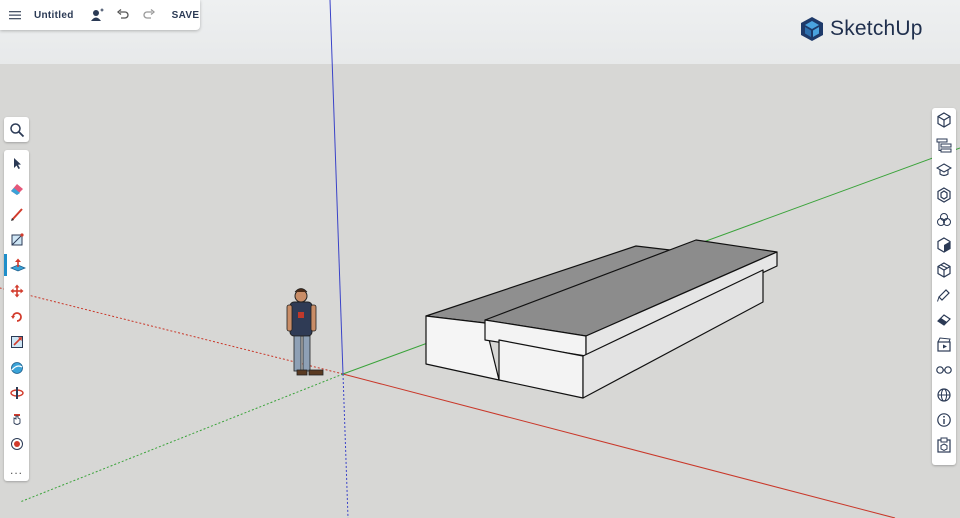  Describe the element at coordinates (336, 187) in the screenshot. I see `blue-axis-positive` at that location.